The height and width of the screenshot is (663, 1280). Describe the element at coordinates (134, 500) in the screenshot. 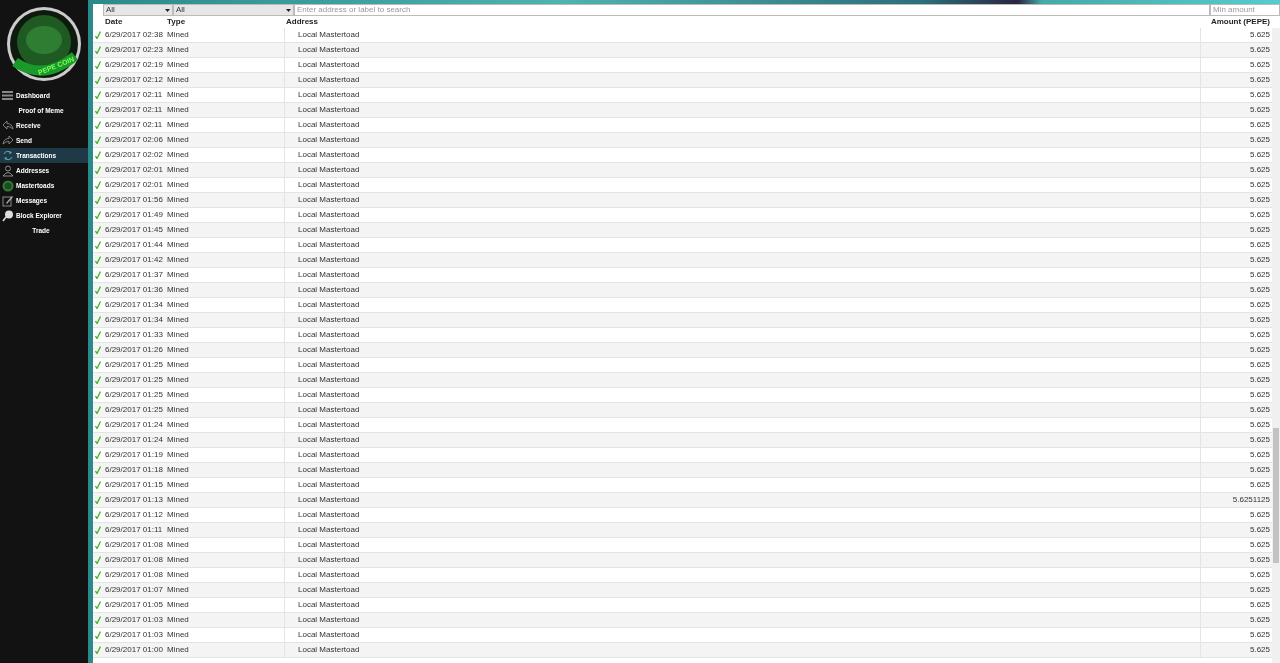

I see `table-cell-text: 6/29/2017 01:13` at that location.